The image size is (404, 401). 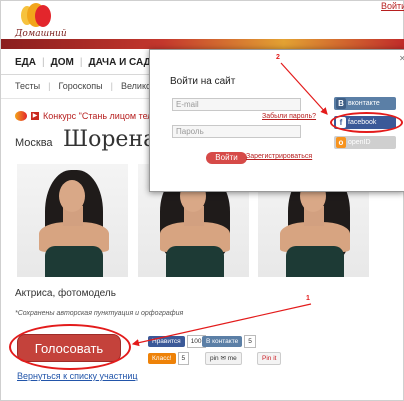 What do you see at coordinates (341, 142) in the screenshot?
I see `openid-icon: o` at bounding box center [341, 142].